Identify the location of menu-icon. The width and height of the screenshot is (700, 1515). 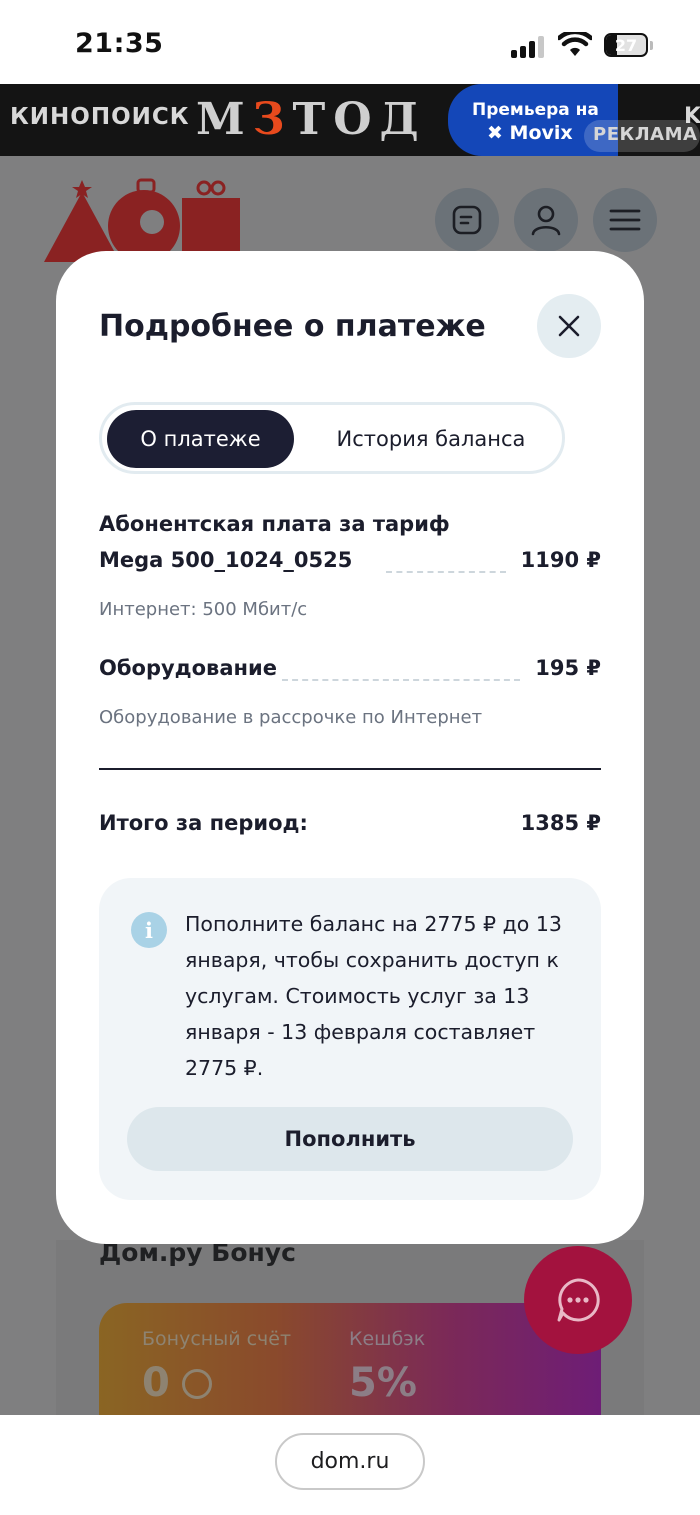
(625, 220).